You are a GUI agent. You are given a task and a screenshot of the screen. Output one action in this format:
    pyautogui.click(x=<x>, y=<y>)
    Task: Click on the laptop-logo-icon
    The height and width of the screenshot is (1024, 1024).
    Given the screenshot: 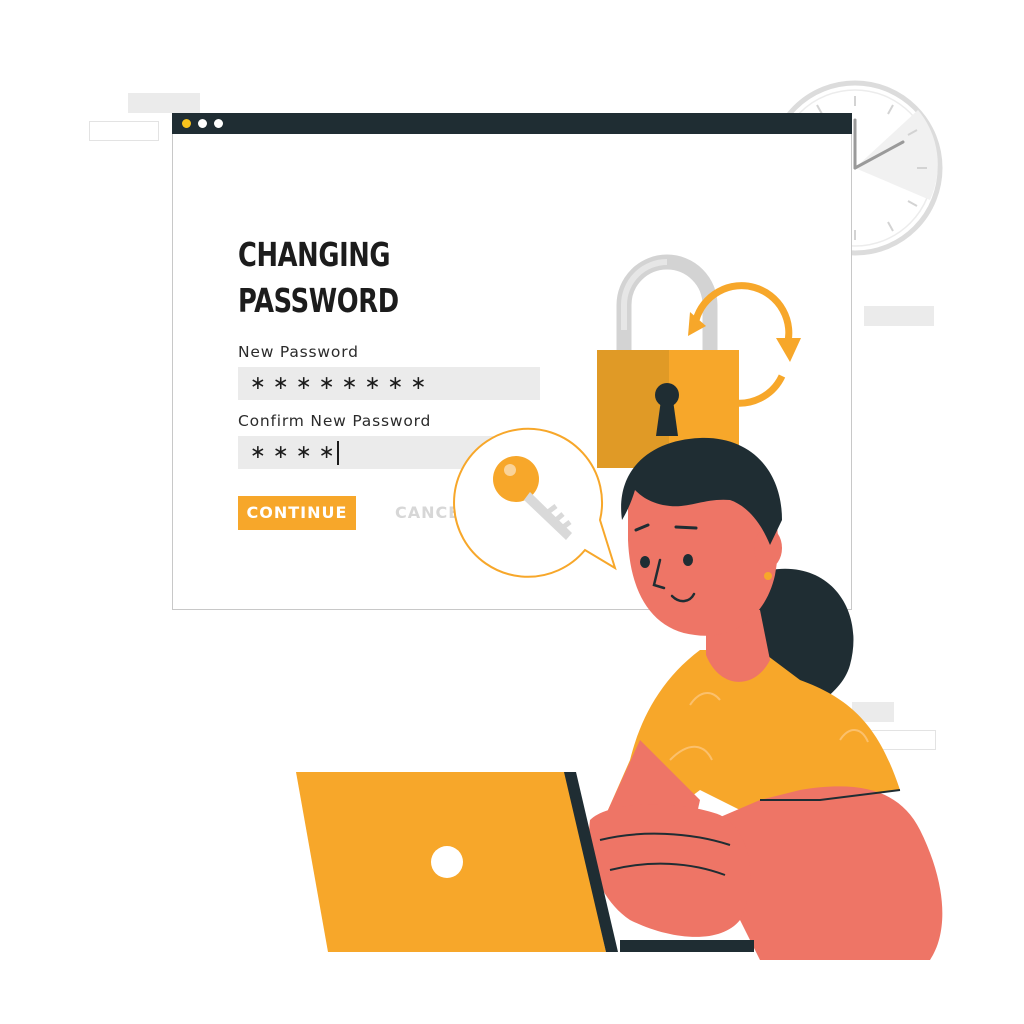 What is the action you would take?
    pyautogui.click(x=447, y=862)
    